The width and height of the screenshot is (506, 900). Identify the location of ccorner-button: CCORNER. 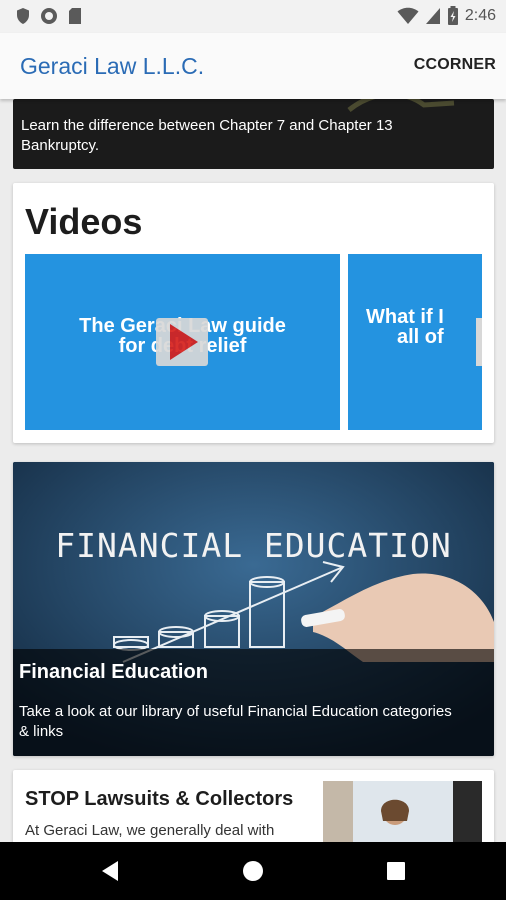
(455, 65).